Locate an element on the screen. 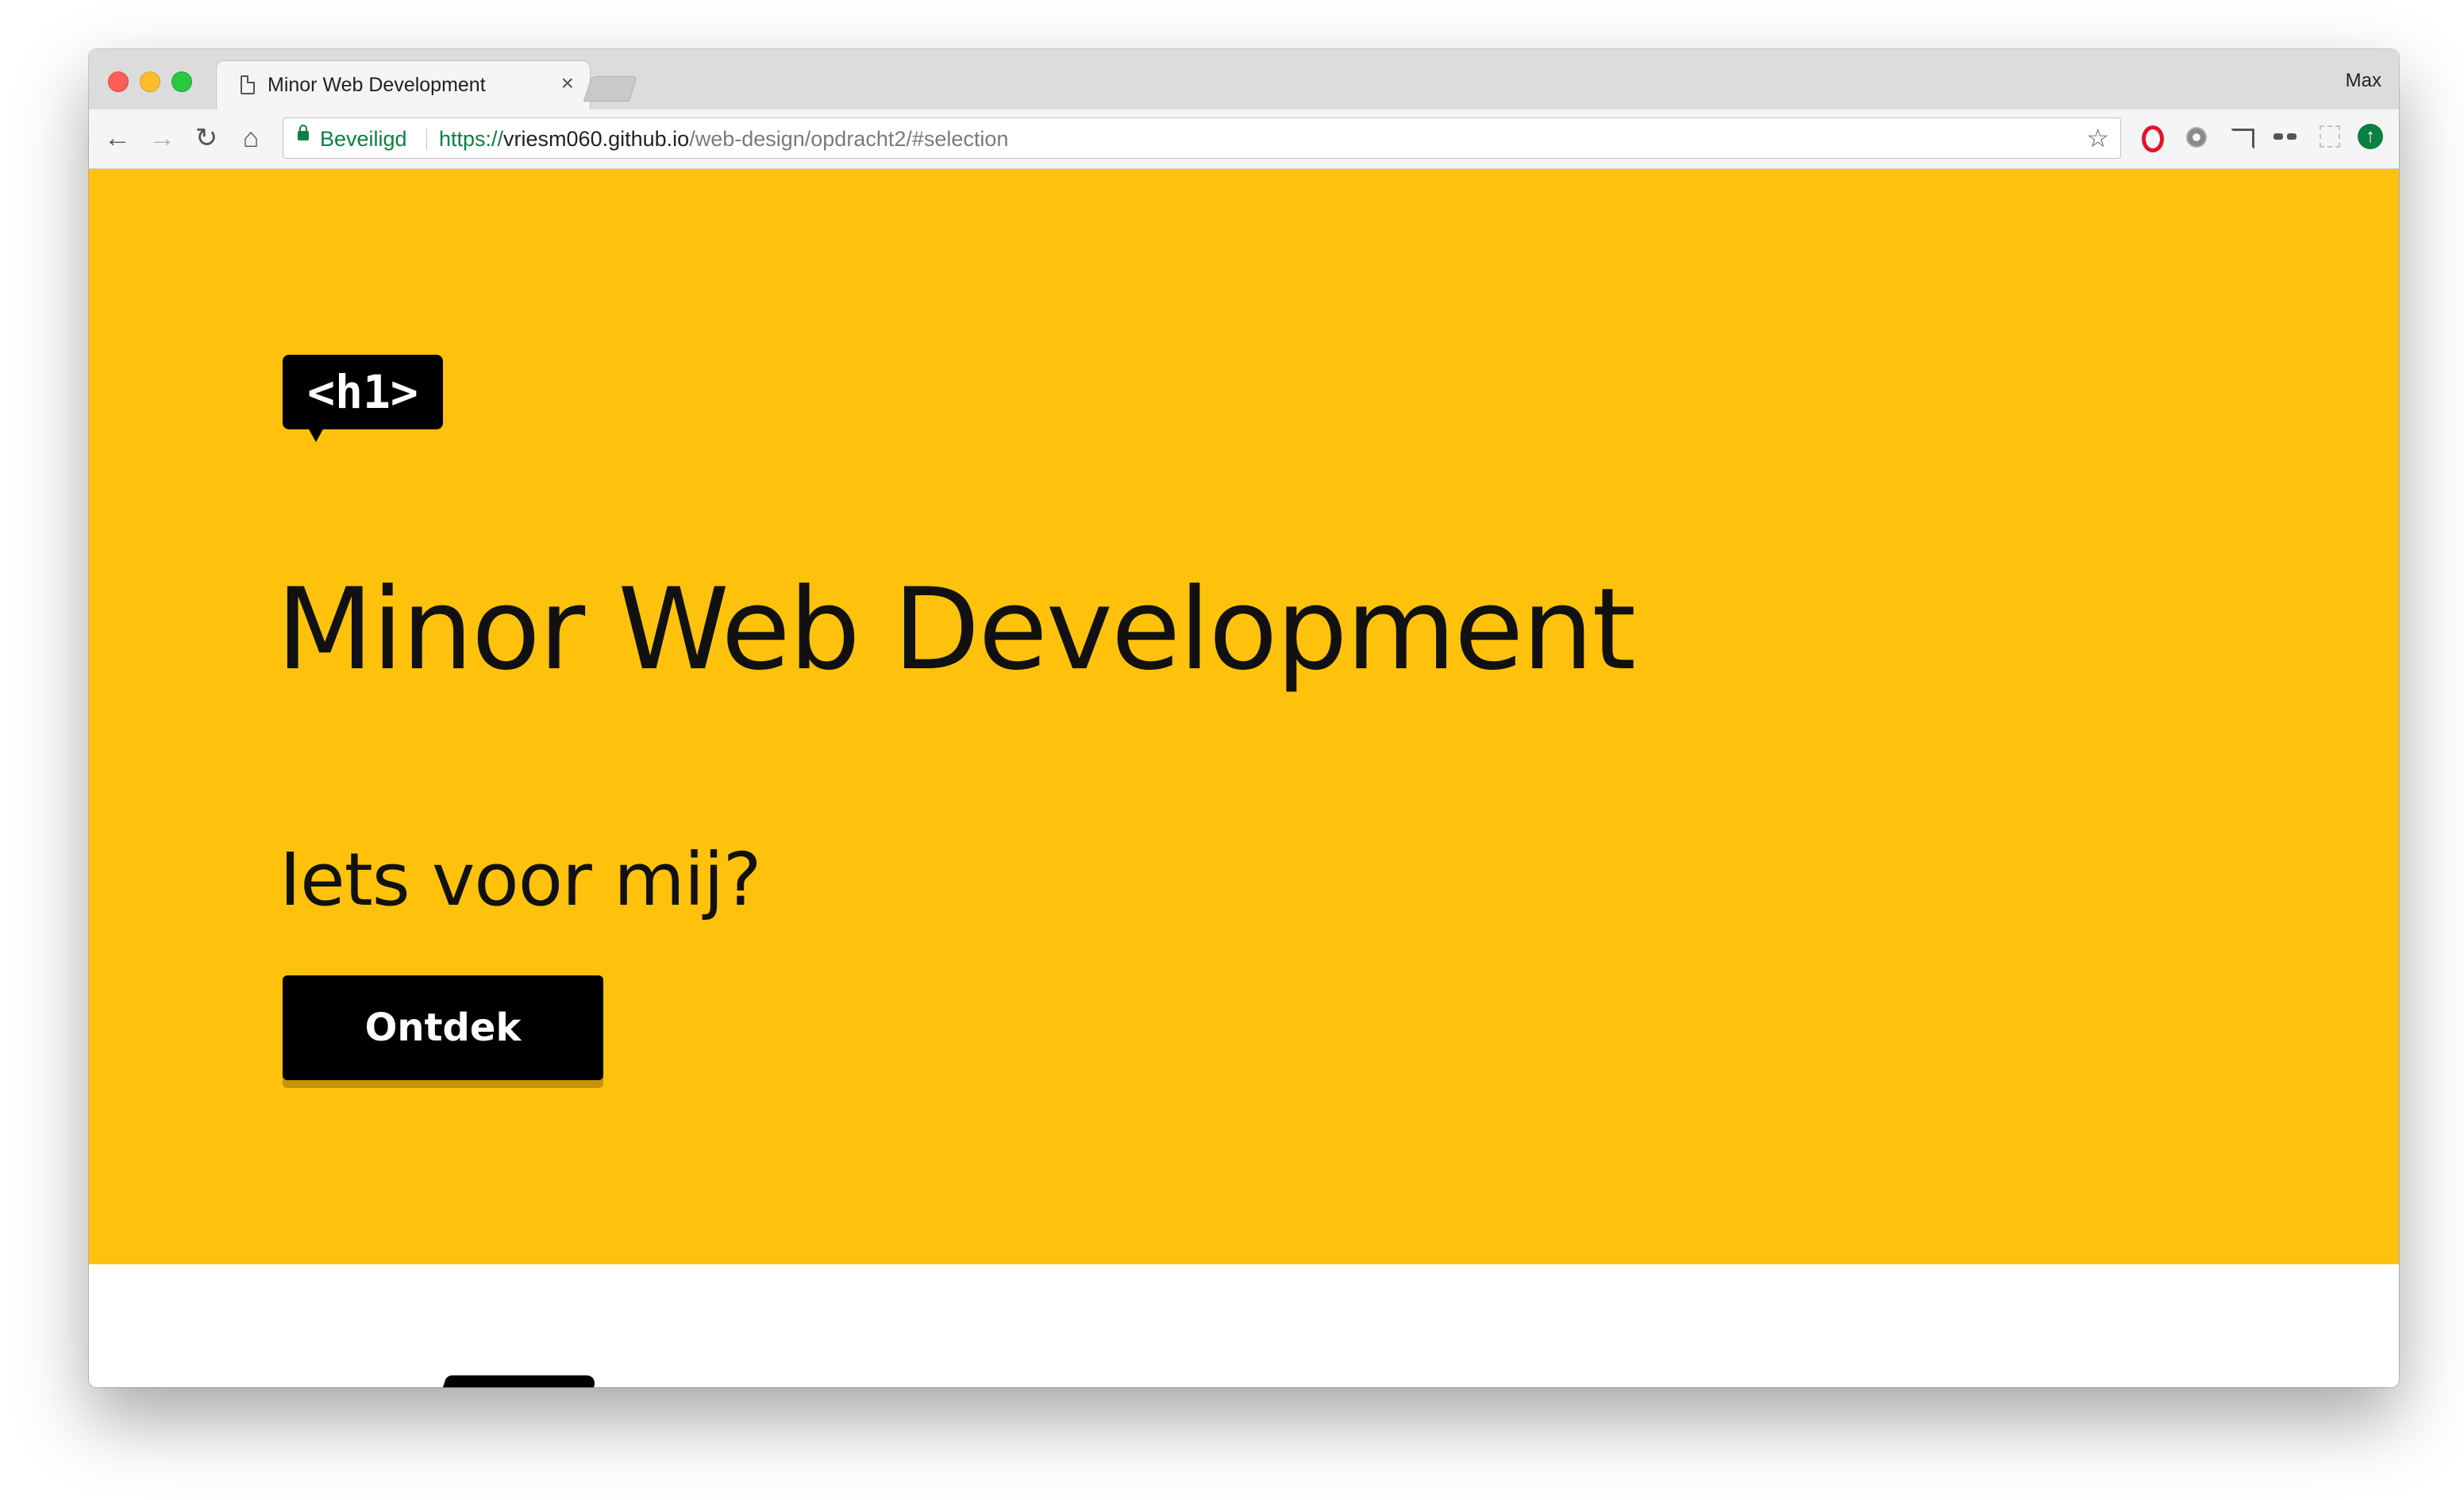  profile-name: Max is located at coordinates (2363, 81).